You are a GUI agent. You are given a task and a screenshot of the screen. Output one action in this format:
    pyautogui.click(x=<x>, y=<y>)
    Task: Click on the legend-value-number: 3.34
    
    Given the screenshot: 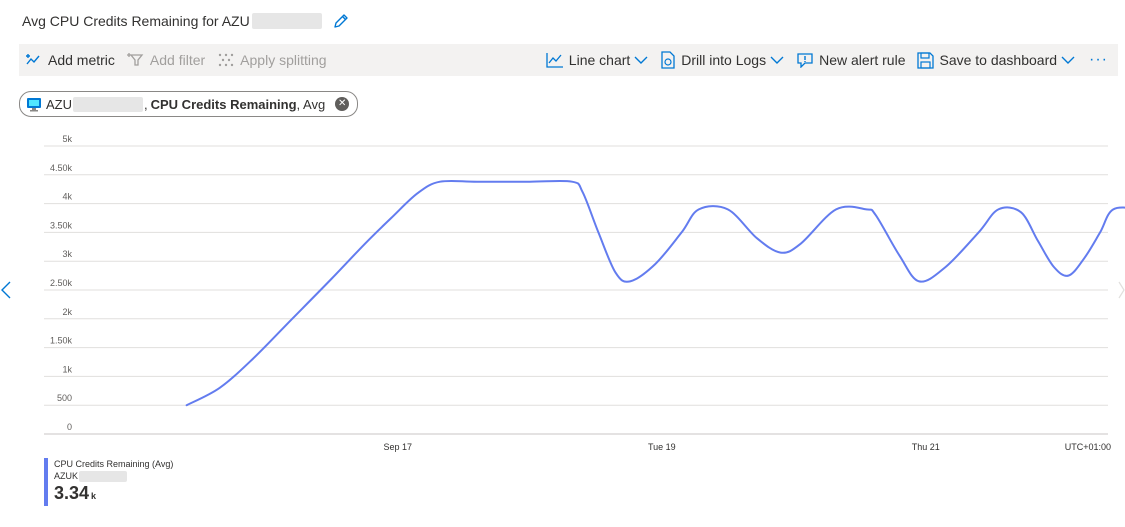 What is the action you would take?
    pyautogui.click(x=72, y=493)
    